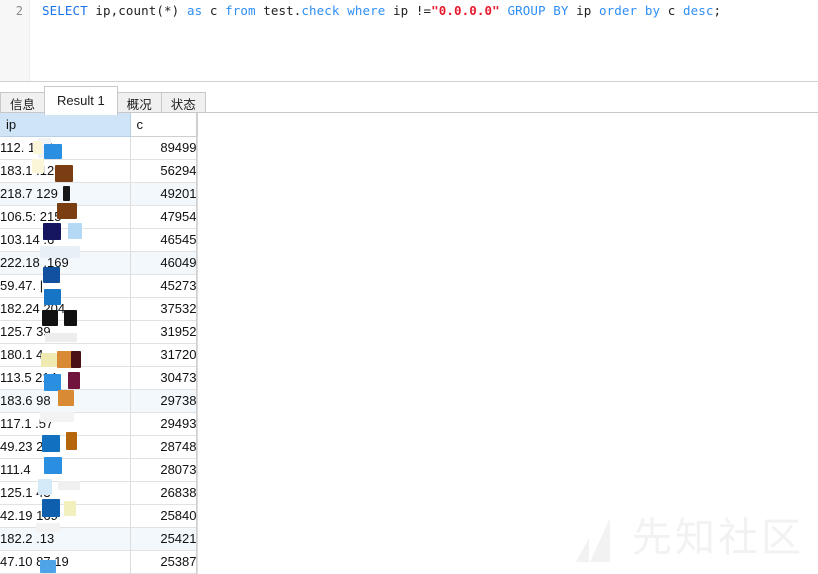 The image size is (818, 574). Describe the element at coordinates (65, 493) in the screenshot. I see `cell-ip: 125.1 43` at that location.